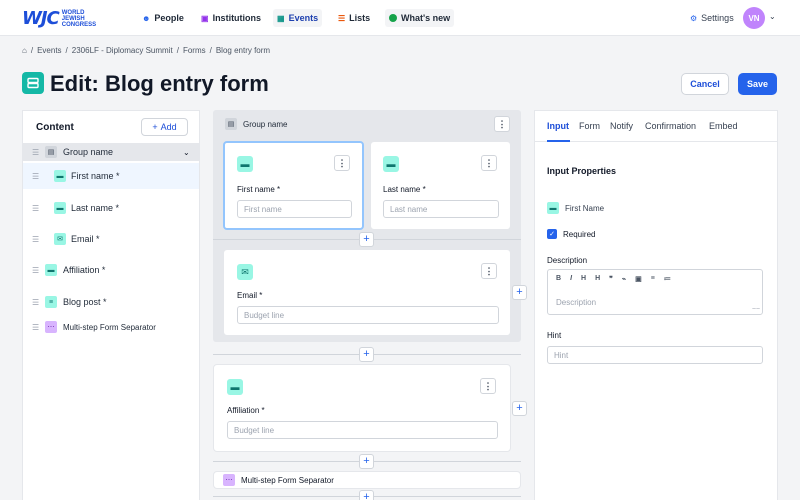  I want to click on content-item-email: ☰ ✉ Email *, so click(111, 239).